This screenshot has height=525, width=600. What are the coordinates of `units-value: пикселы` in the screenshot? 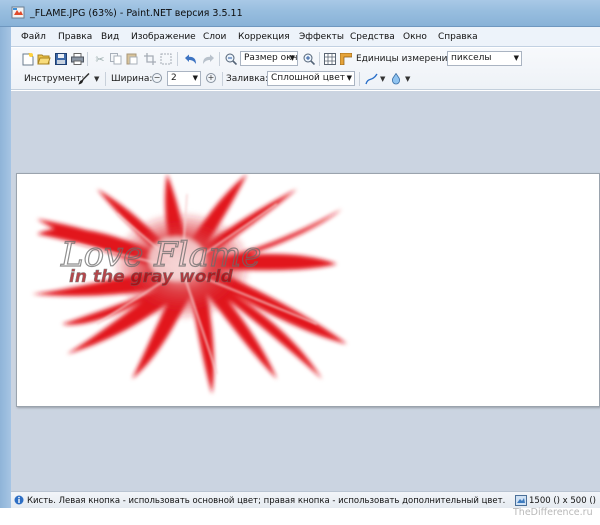 It's located at (471, 58).